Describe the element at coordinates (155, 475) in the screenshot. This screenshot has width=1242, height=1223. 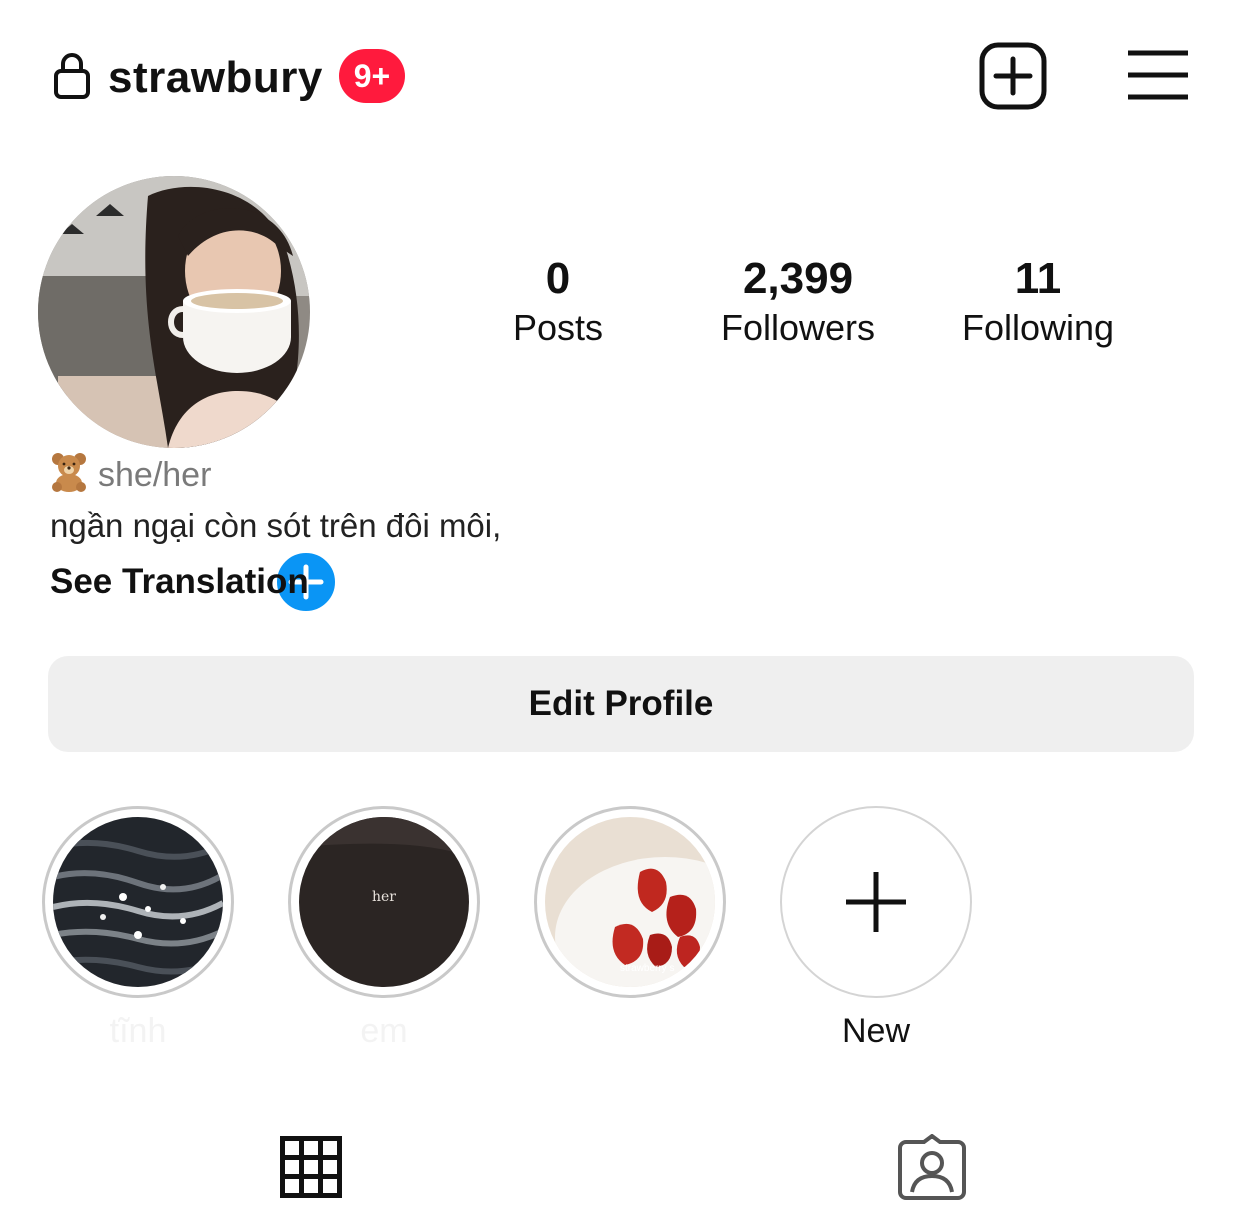
I see `pronouns-text: she/her` at that location.